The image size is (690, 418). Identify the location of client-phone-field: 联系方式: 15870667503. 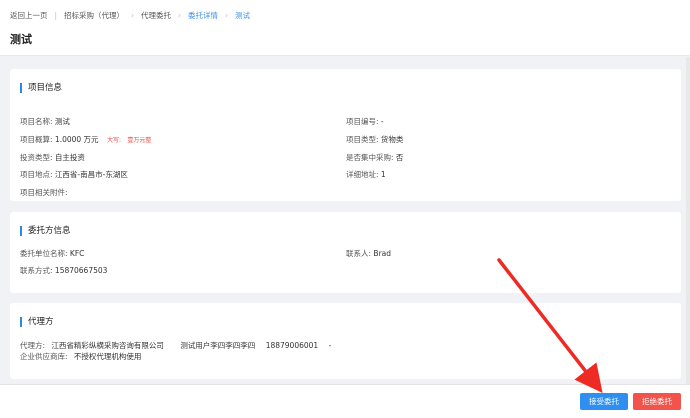
(63, 270).